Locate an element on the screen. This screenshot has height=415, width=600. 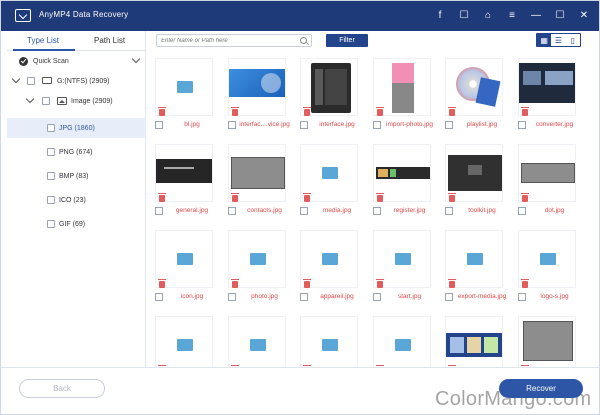
tab-type-list: Type List is located at coordinates (43, 40).